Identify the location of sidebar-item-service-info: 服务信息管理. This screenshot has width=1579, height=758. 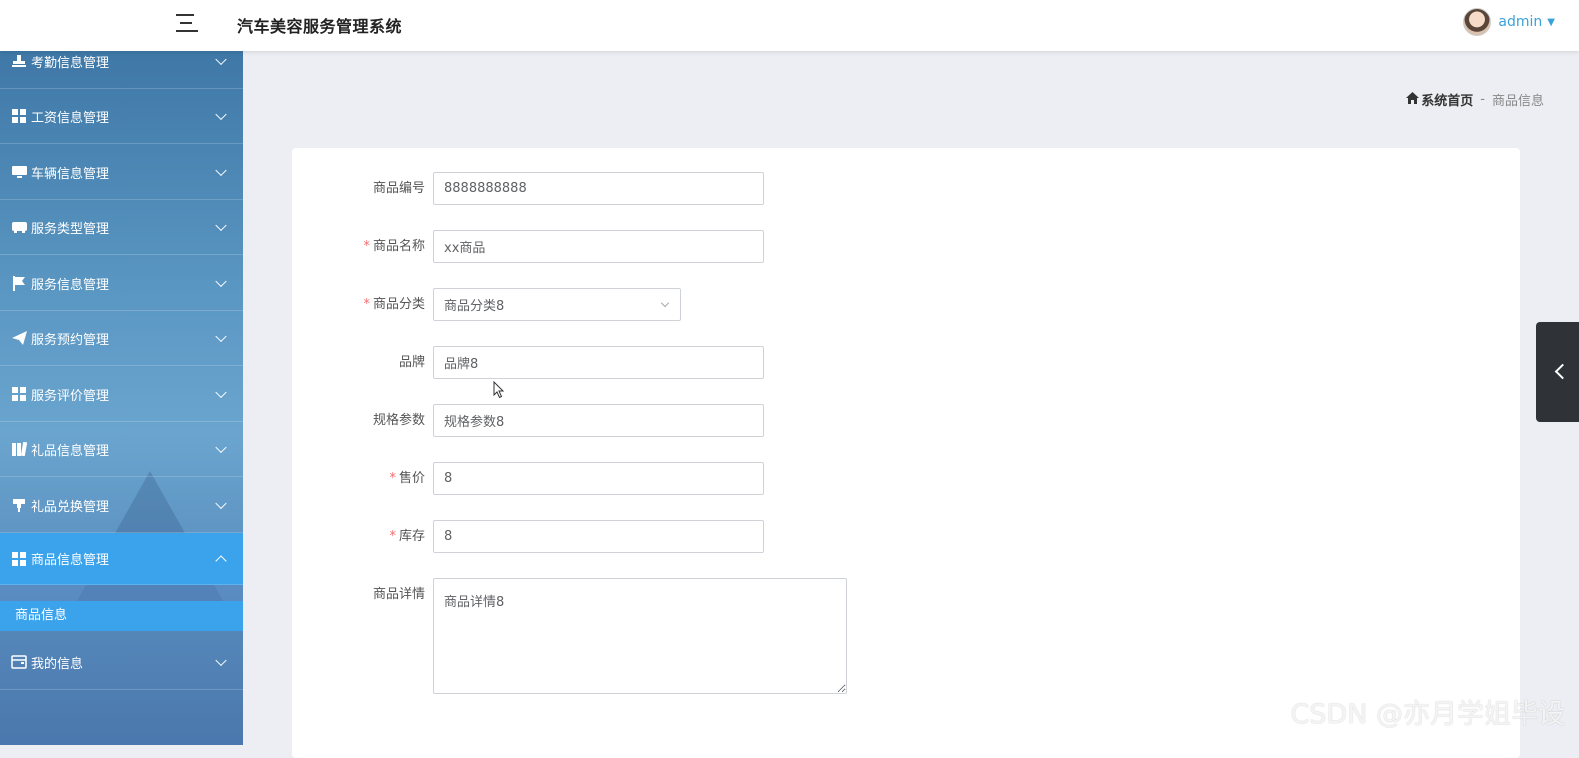
(121, 283).